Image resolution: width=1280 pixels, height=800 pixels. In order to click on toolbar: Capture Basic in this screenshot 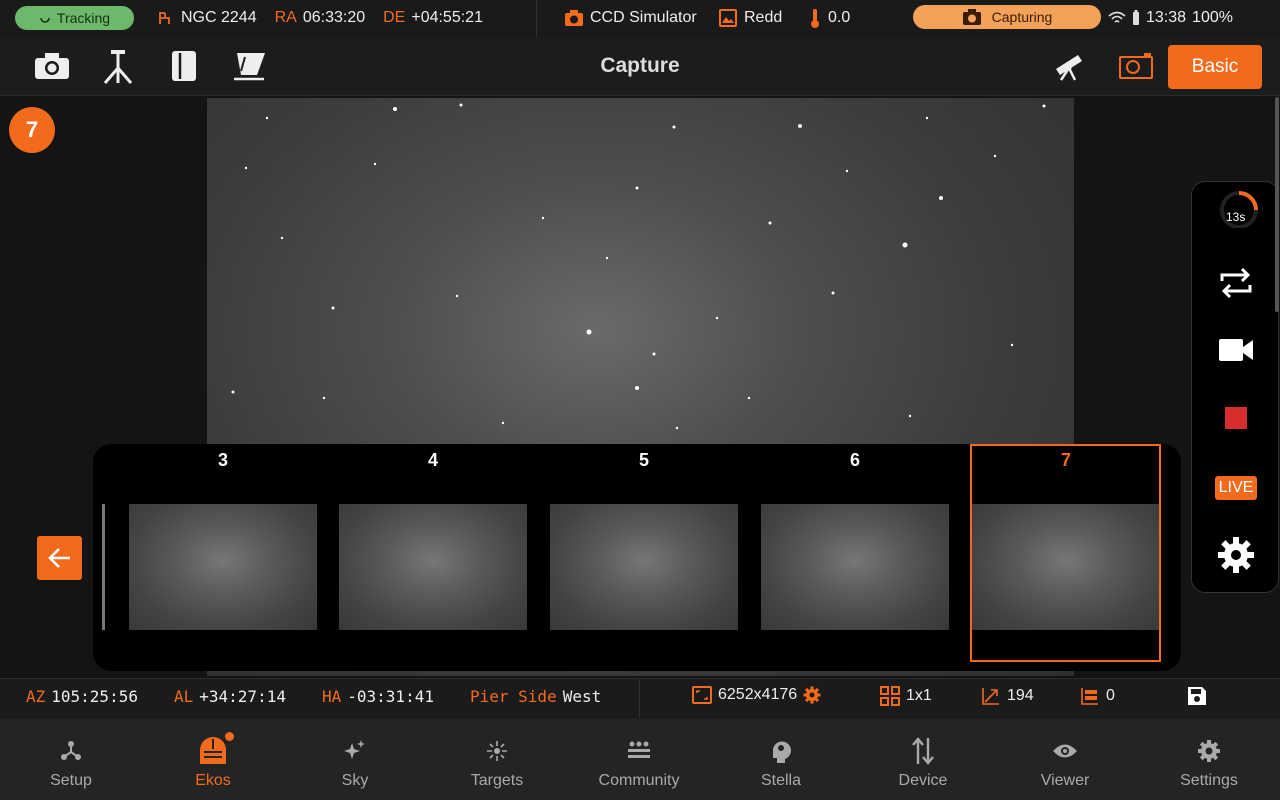, I will do `click(640, 66)`.